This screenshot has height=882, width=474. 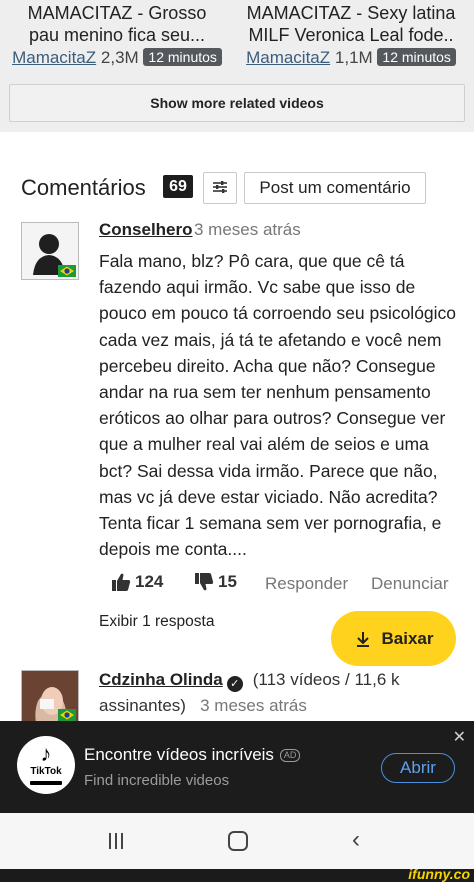 I want to click on dislike-button: 15, so click(x=215, y=582).